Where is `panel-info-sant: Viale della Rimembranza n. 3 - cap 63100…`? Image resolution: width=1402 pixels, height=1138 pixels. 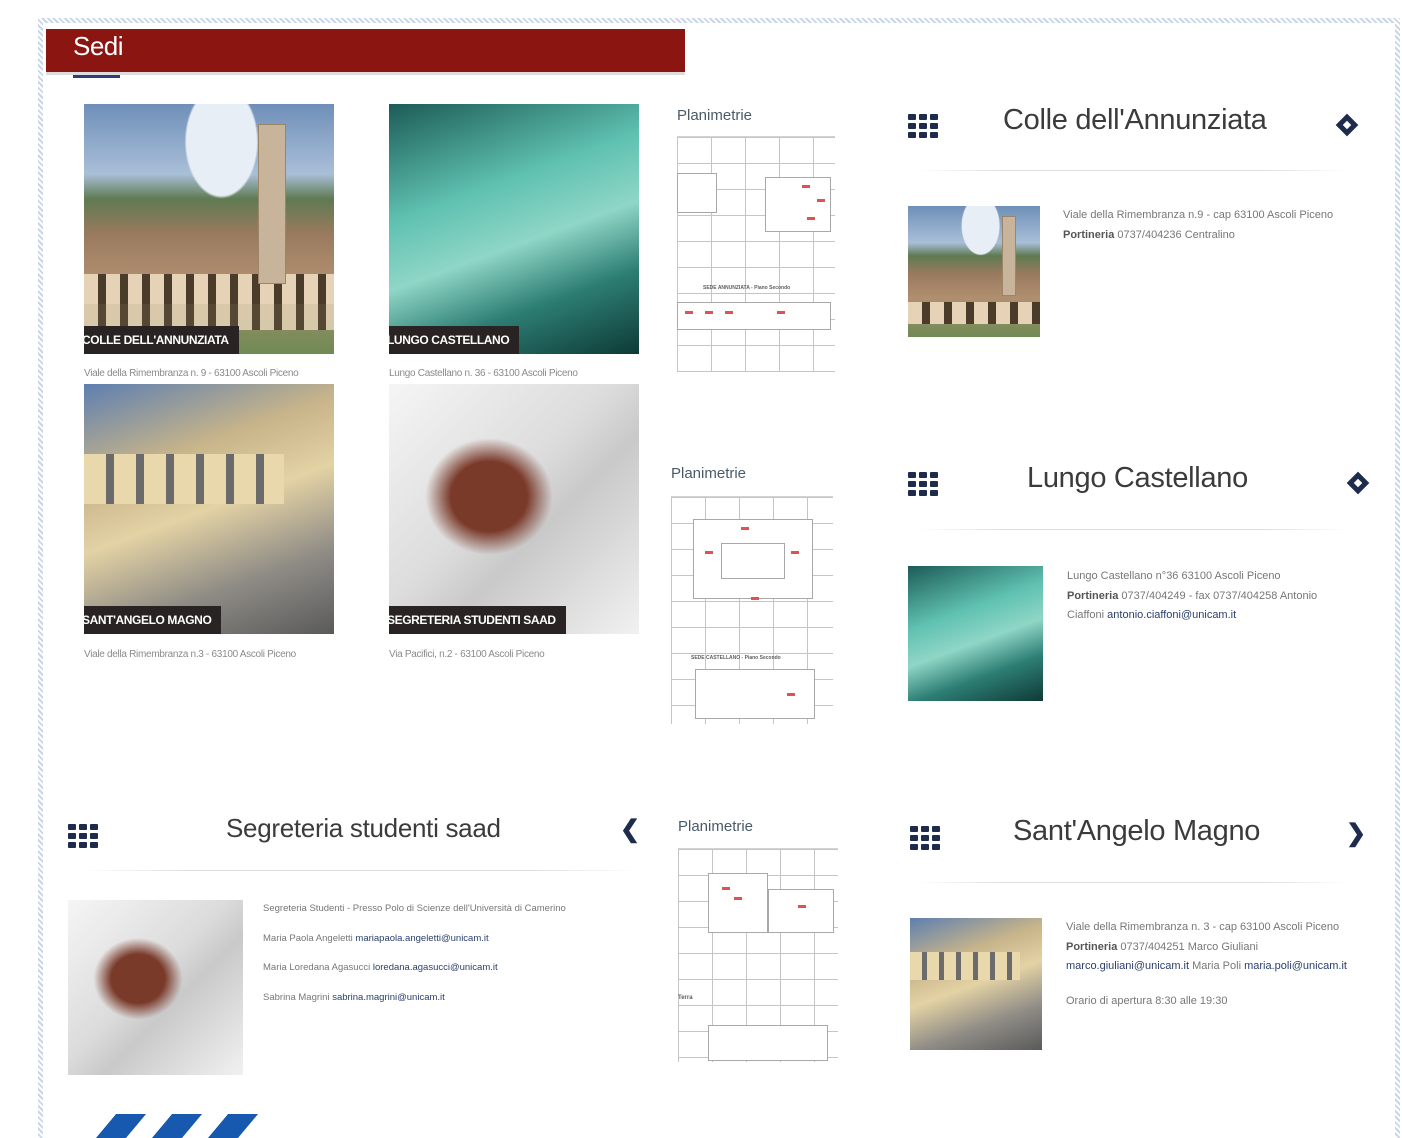 panel-info-sant: Viale della Rimembranza n. 3 - cap 63100… is located at coordinates (1216, 964).